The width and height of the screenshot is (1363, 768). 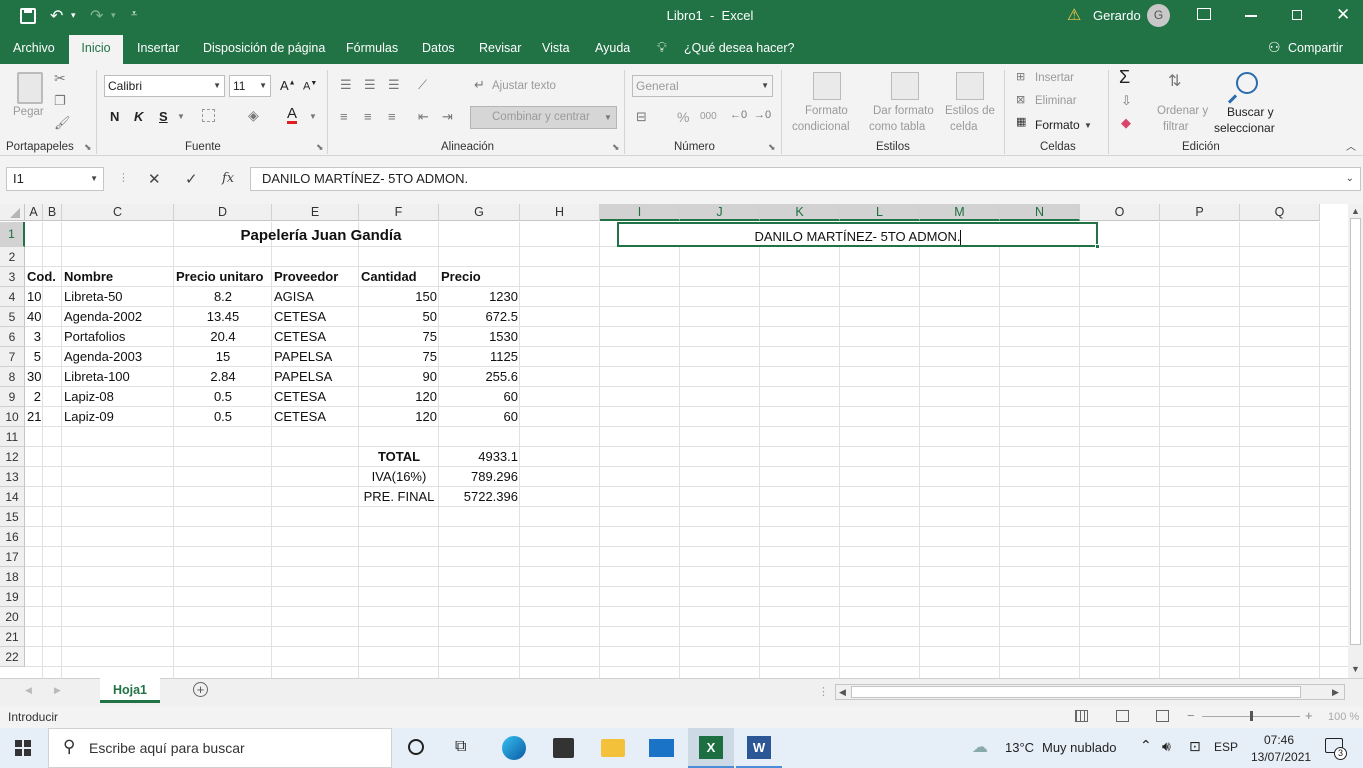 I want to click on table-cell: Libreta-50, so click(x=118, y=297).